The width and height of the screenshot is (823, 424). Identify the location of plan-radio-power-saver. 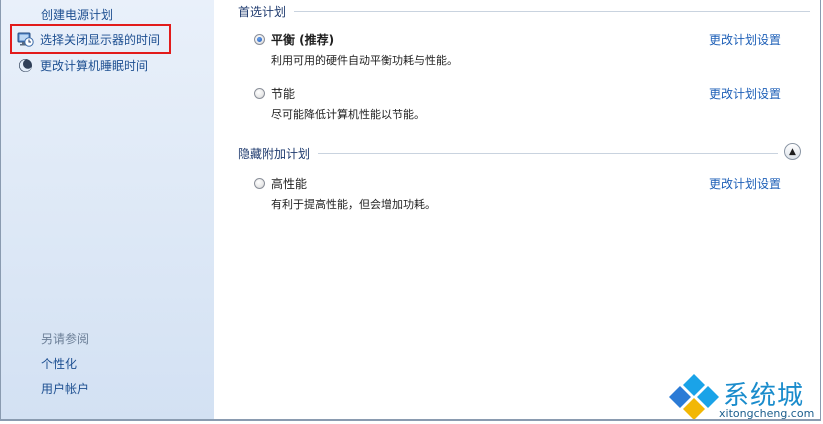
(259, 93).